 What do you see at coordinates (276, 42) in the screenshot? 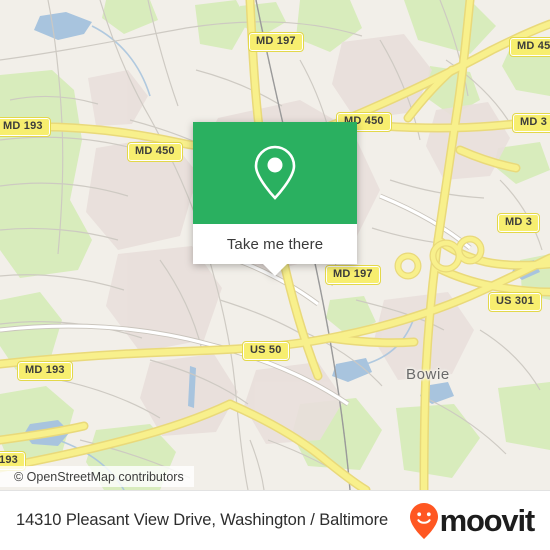
I see `road-shield-md-197-north: MD 197` at bounding box center [276, 42].